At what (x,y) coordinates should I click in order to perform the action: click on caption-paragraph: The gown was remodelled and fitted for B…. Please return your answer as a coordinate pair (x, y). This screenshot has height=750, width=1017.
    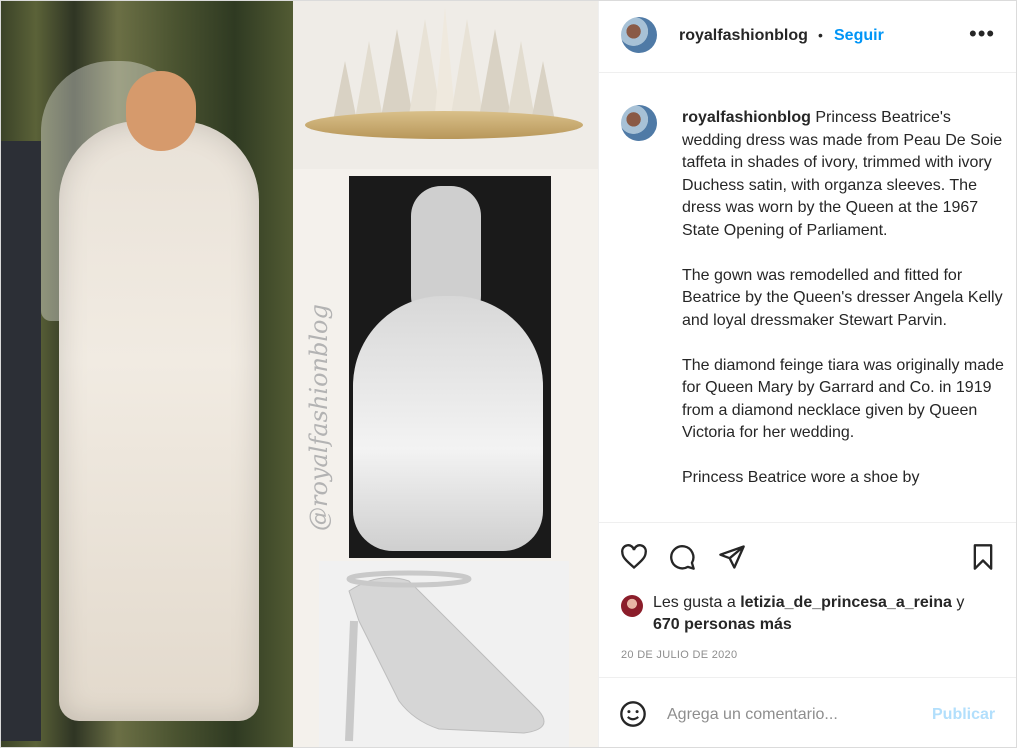
    Looking at the image, I should click on (842, 297).